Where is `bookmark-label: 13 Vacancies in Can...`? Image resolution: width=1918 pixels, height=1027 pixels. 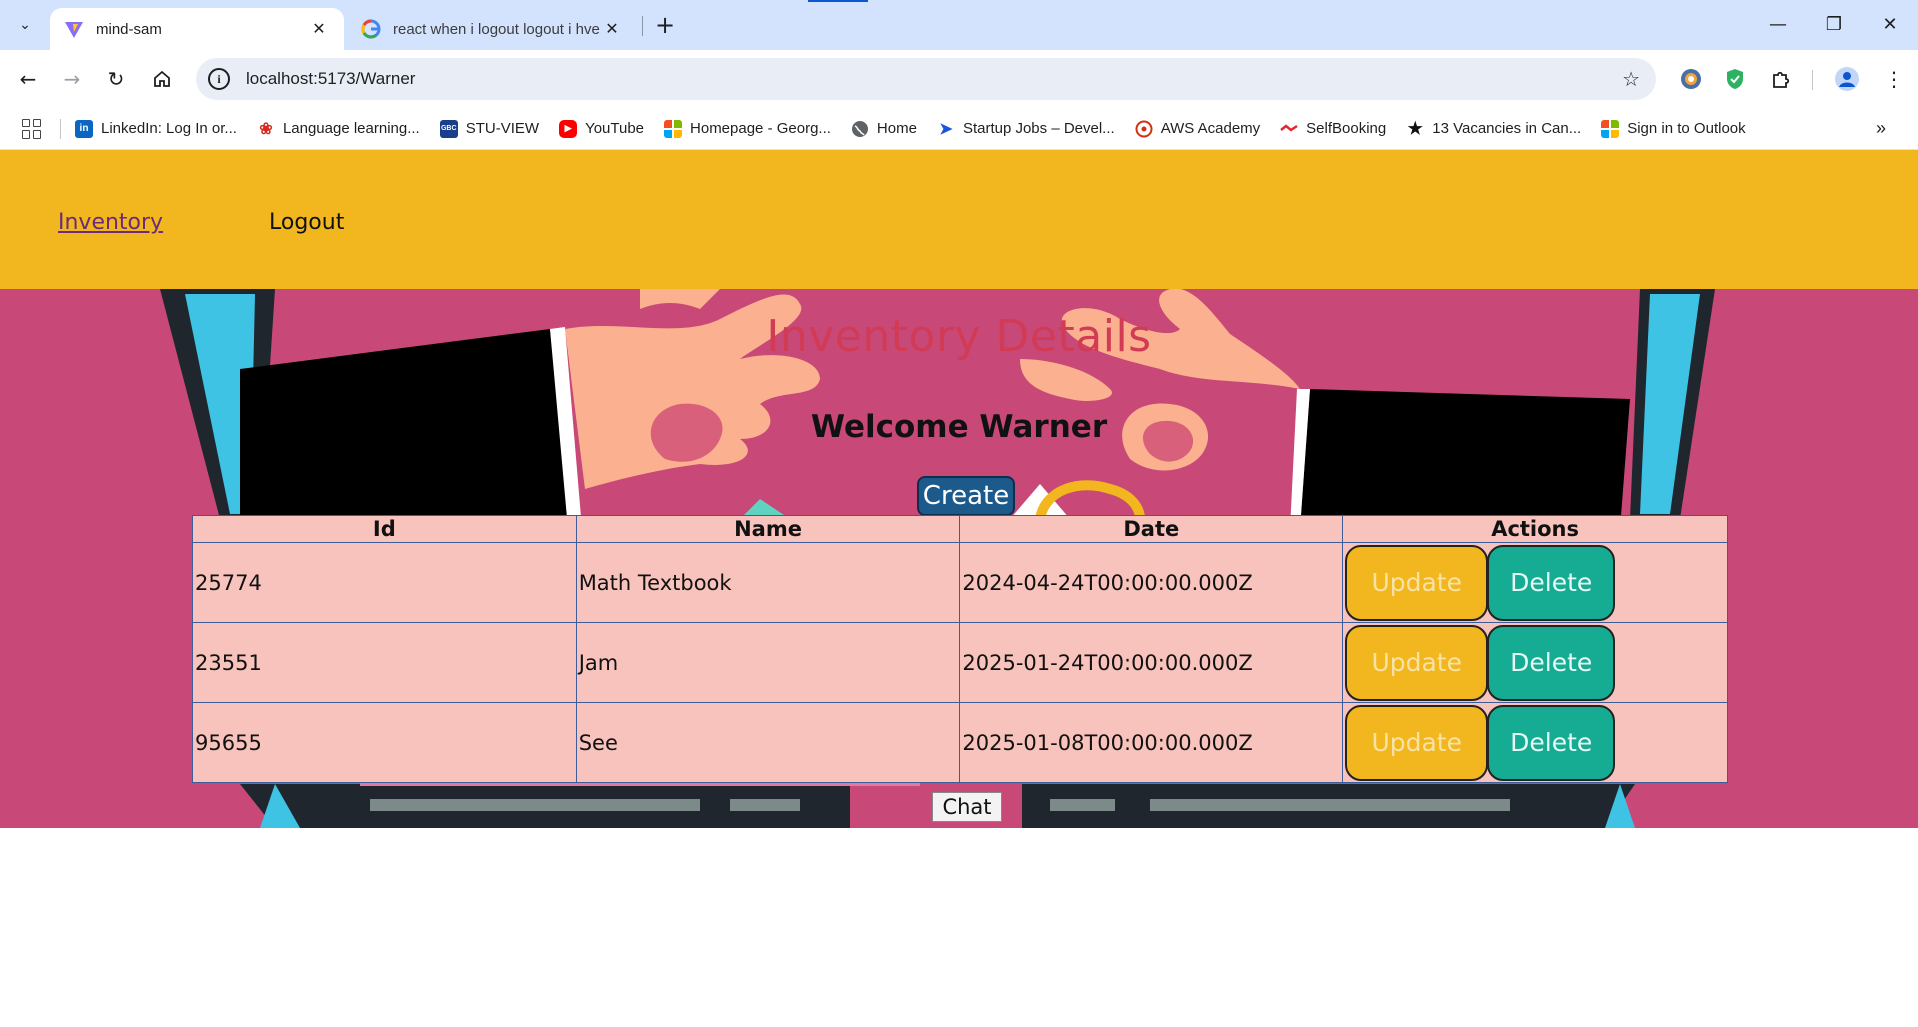 bookmark-label: 13 Vacancies in Can... is located at coordinates (1507, 128).